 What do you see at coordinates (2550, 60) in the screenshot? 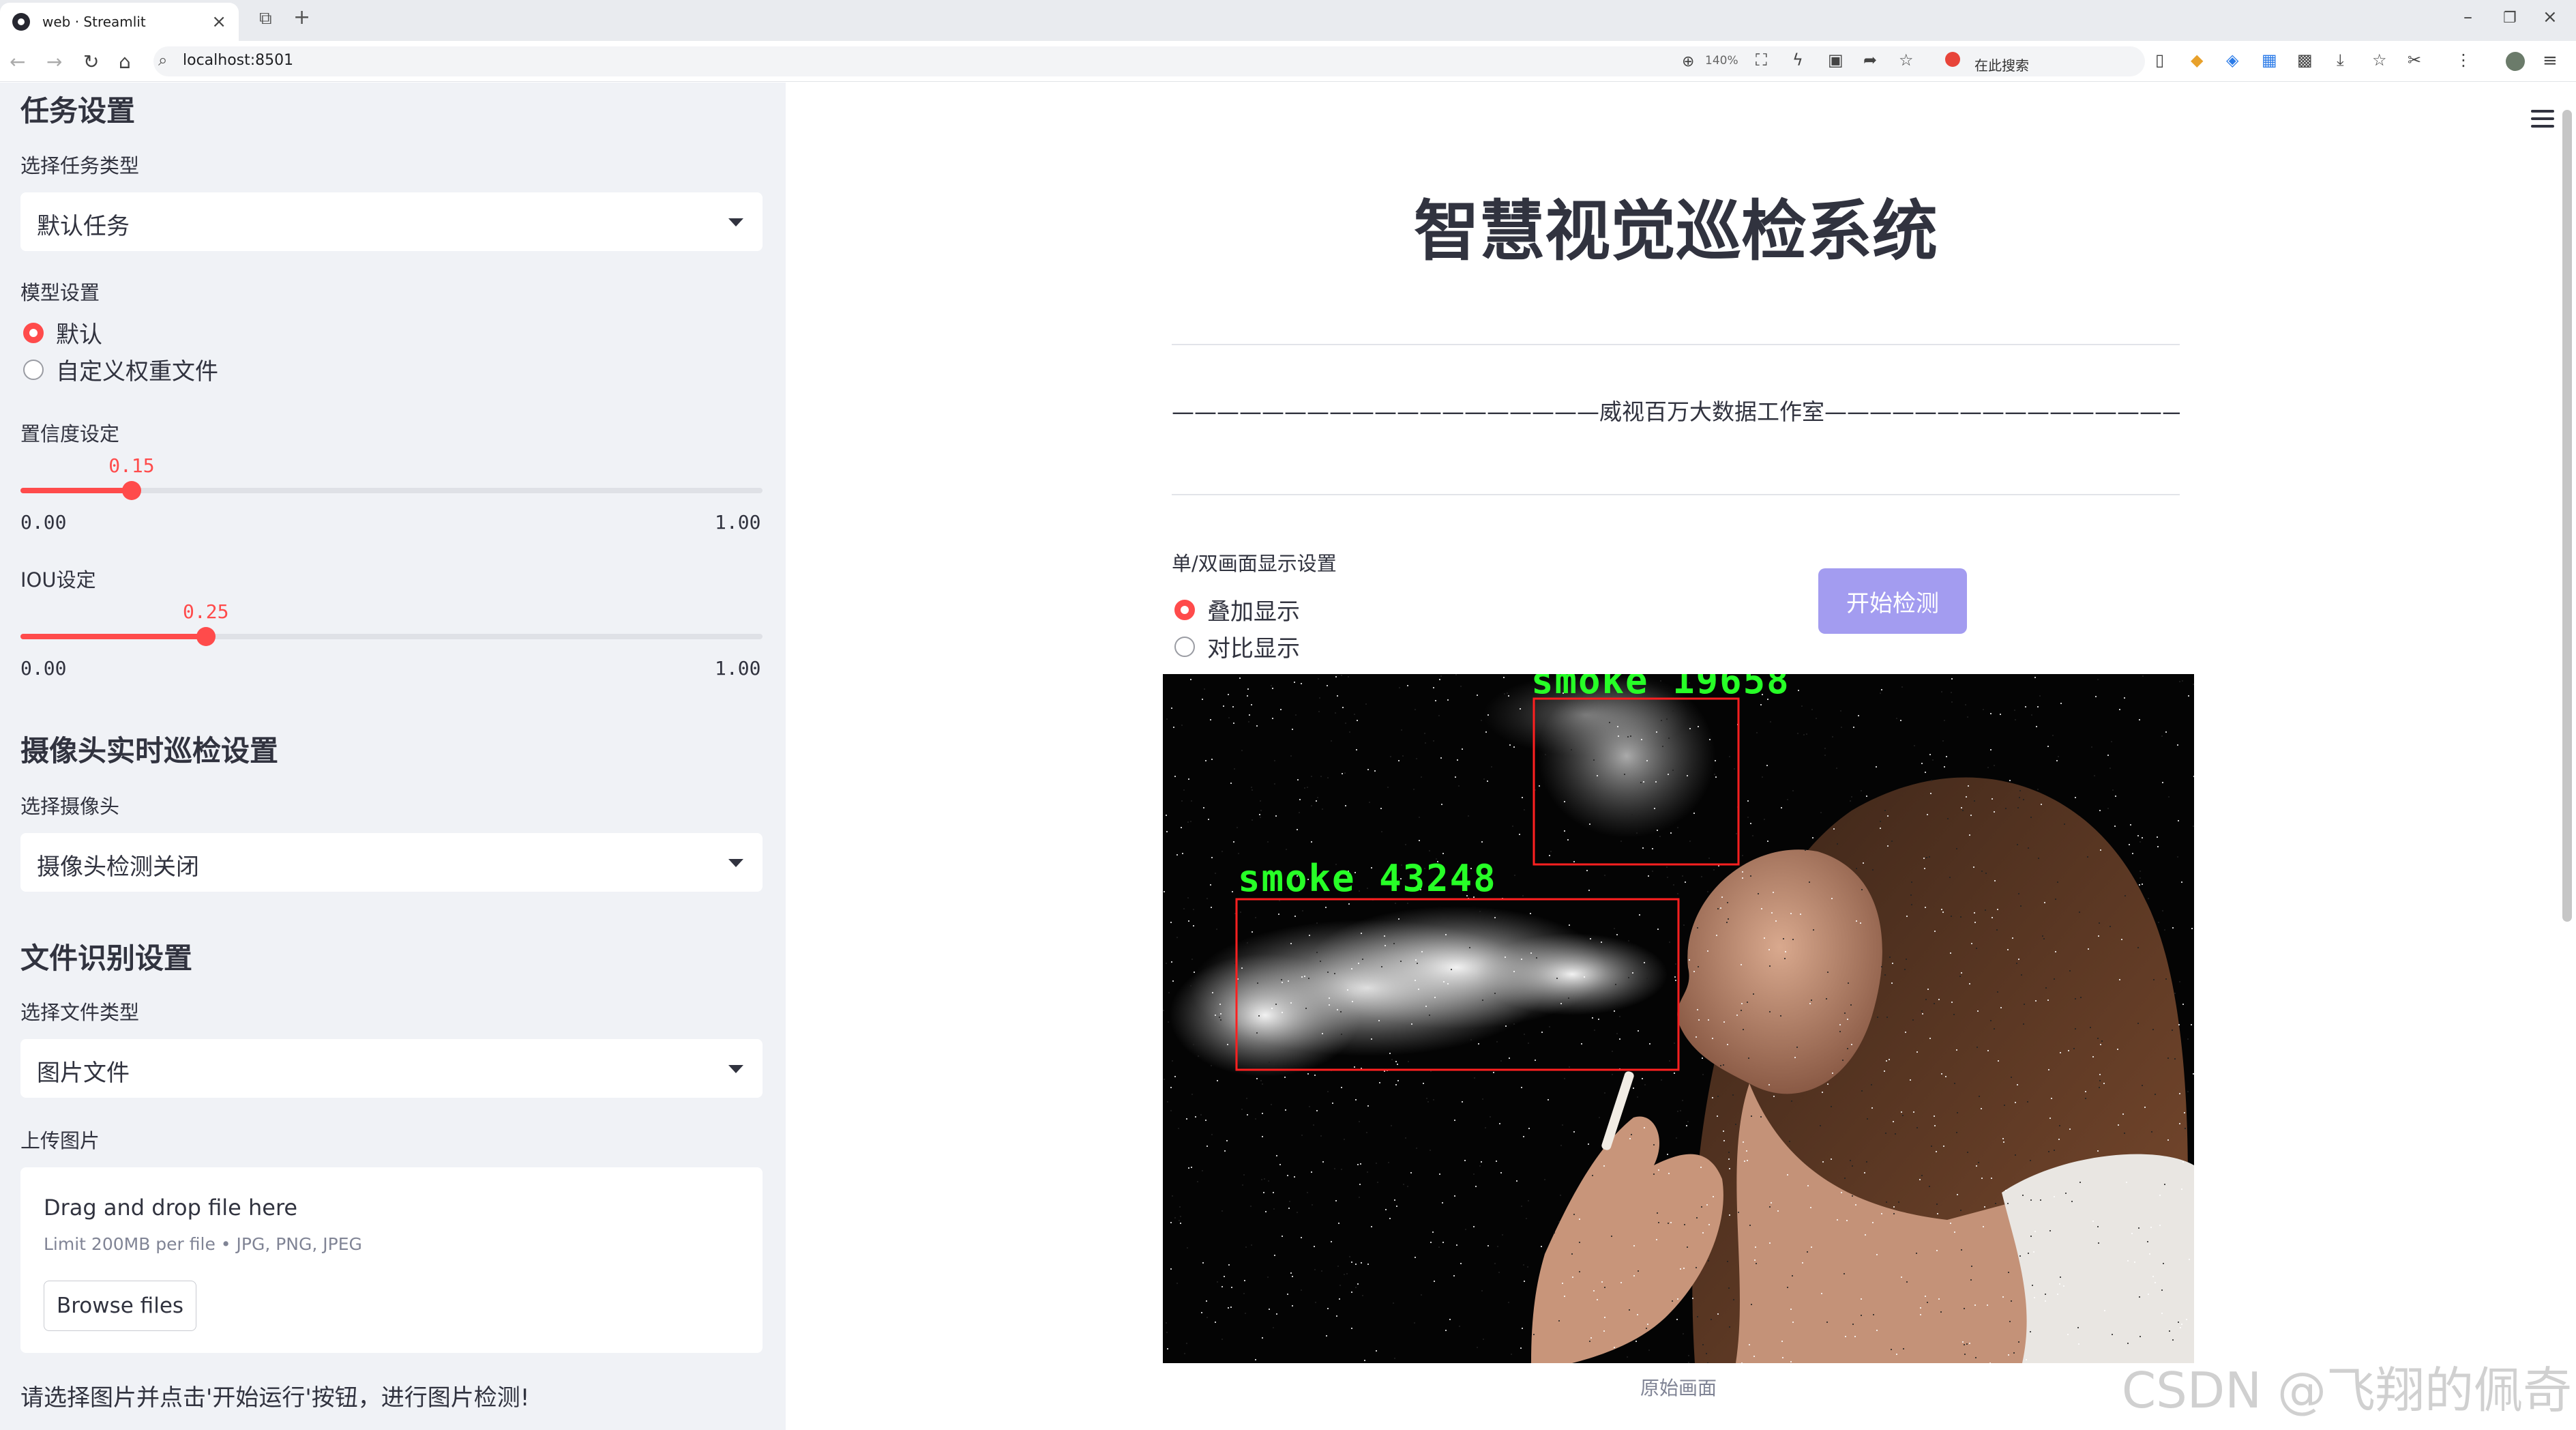
I see `browser-menu-icon: ≡` at bounding box center [2550, 60].